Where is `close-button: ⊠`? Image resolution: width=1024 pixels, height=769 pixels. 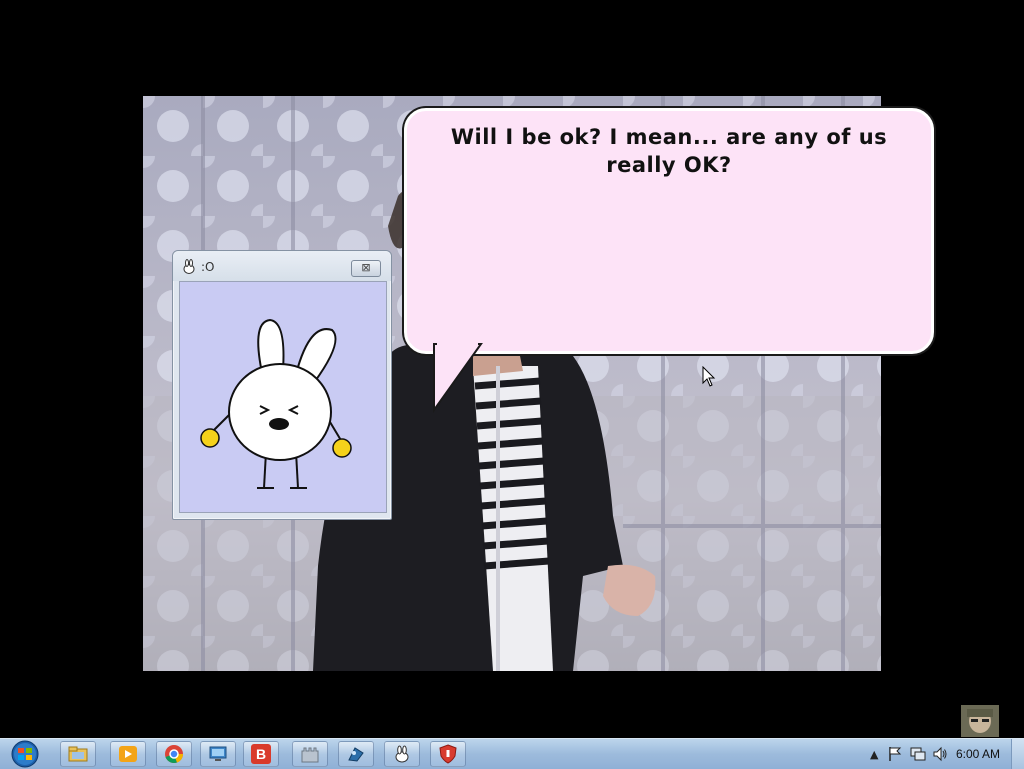 close-button: ⊠ is located at coordinates (366, 268).